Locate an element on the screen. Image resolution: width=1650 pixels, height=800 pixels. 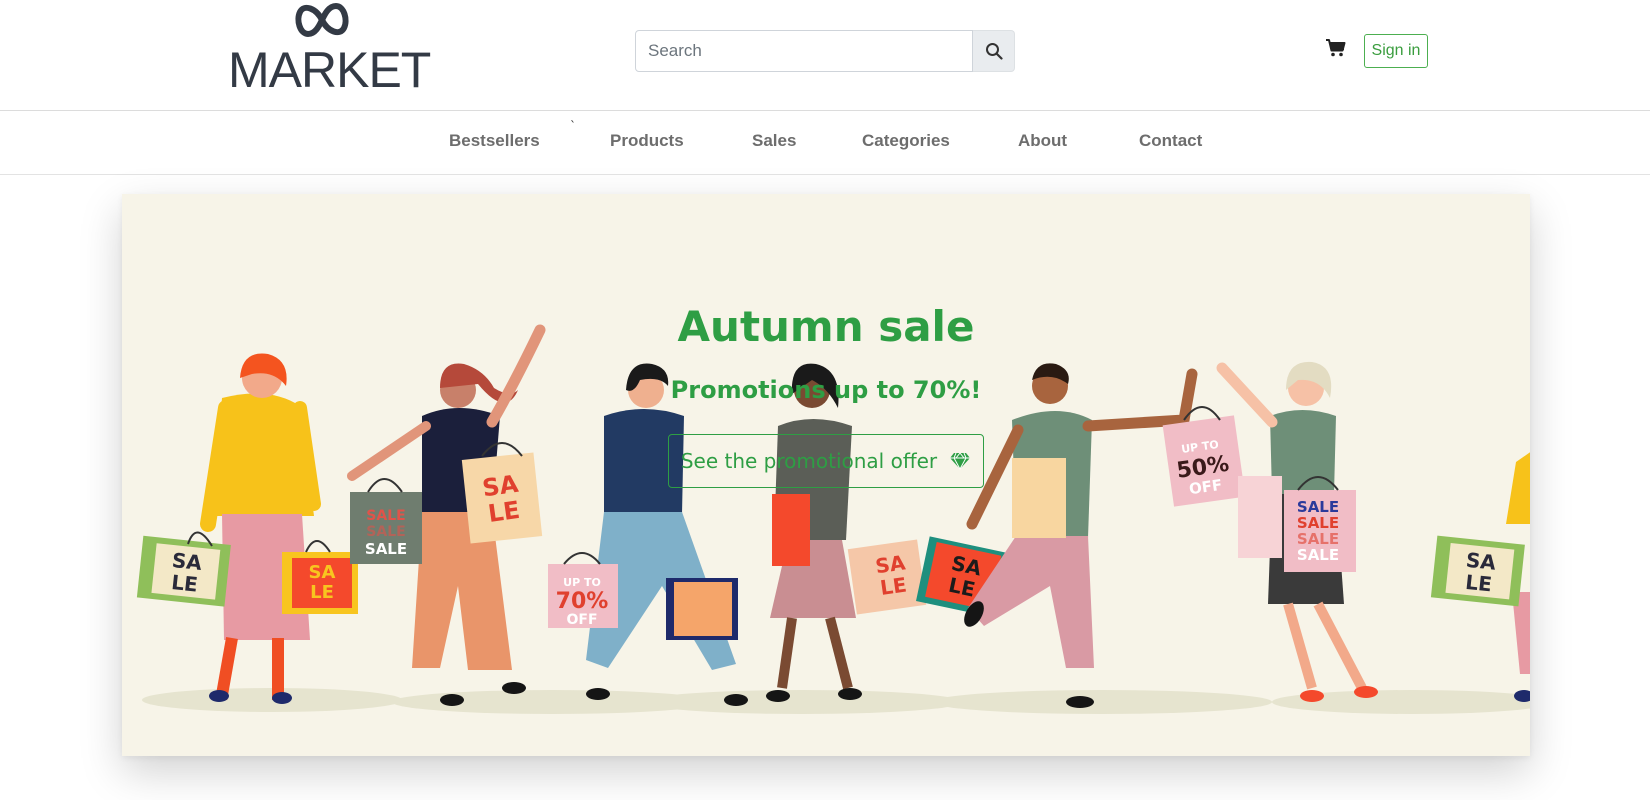
cart-icon is located at coordinates (1336, 48).